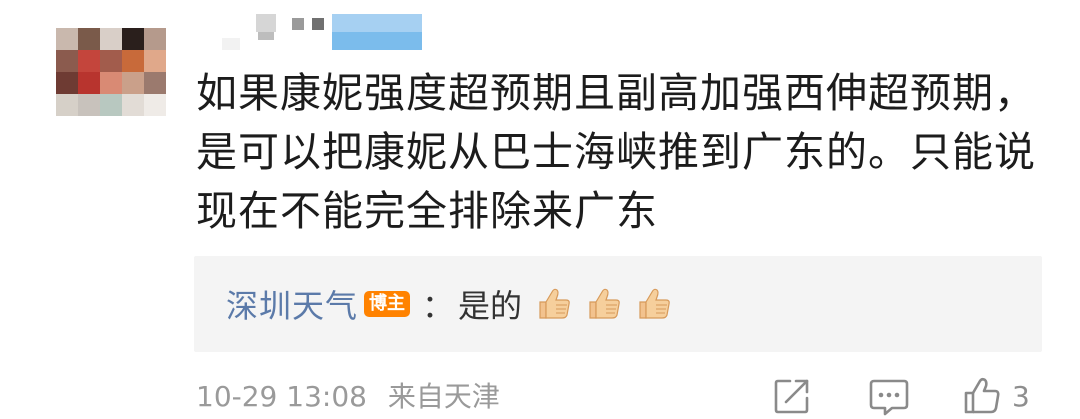  I want to click on comment-text-line: 如果康妮强度超预期且副高加强西伸超预期，, so click(616, 93).